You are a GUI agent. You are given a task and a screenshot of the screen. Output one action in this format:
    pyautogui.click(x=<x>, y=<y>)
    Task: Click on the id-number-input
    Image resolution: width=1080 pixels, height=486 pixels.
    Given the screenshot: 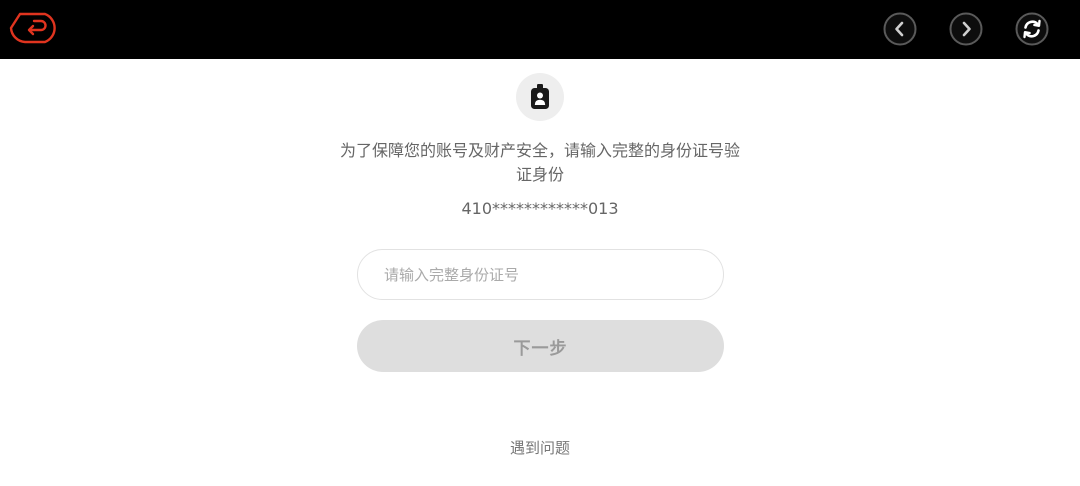 What is the action you would take?
    pyautogui.click(x=540, y=274)
    